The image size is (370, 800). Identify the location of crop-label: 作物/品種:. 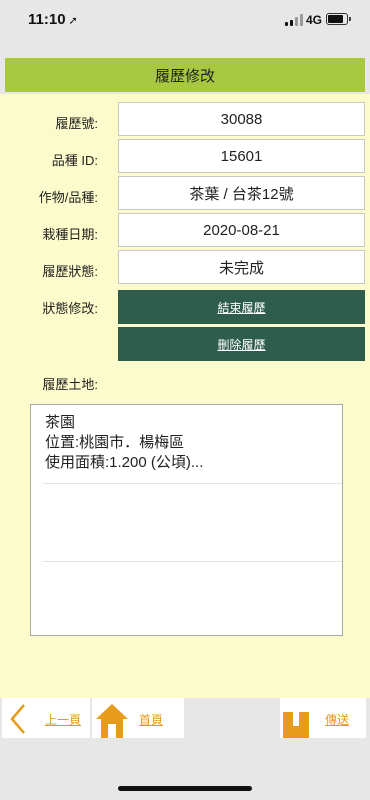
(68, 197).